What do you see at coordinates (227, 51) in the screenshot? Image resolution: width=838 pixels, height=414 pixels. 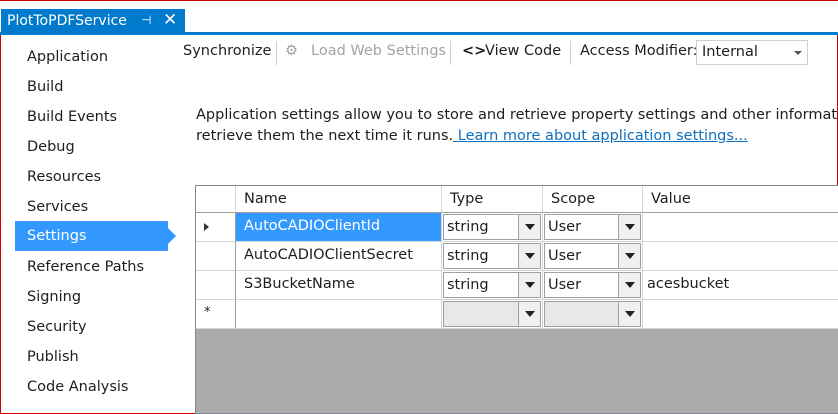 I see `synchronize-button: Synchronize` at bounding box center [227, 51].